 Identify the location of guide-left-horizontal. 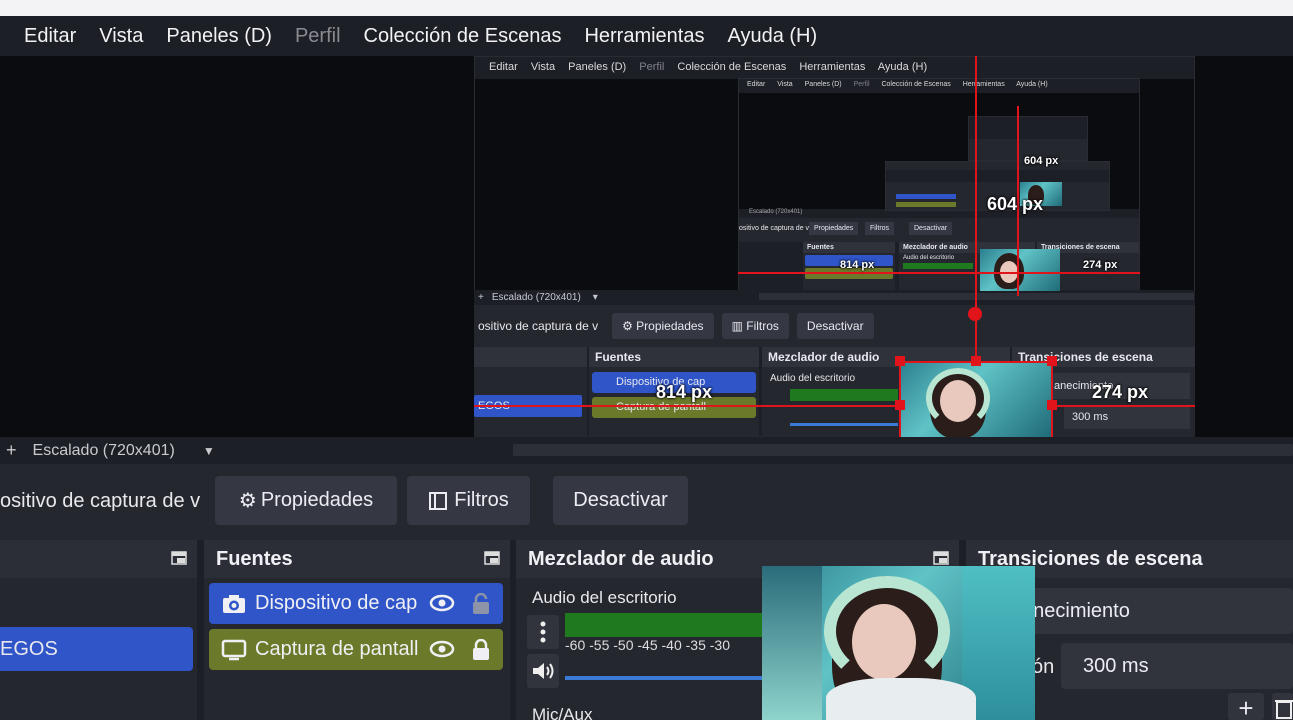
(687, 406).